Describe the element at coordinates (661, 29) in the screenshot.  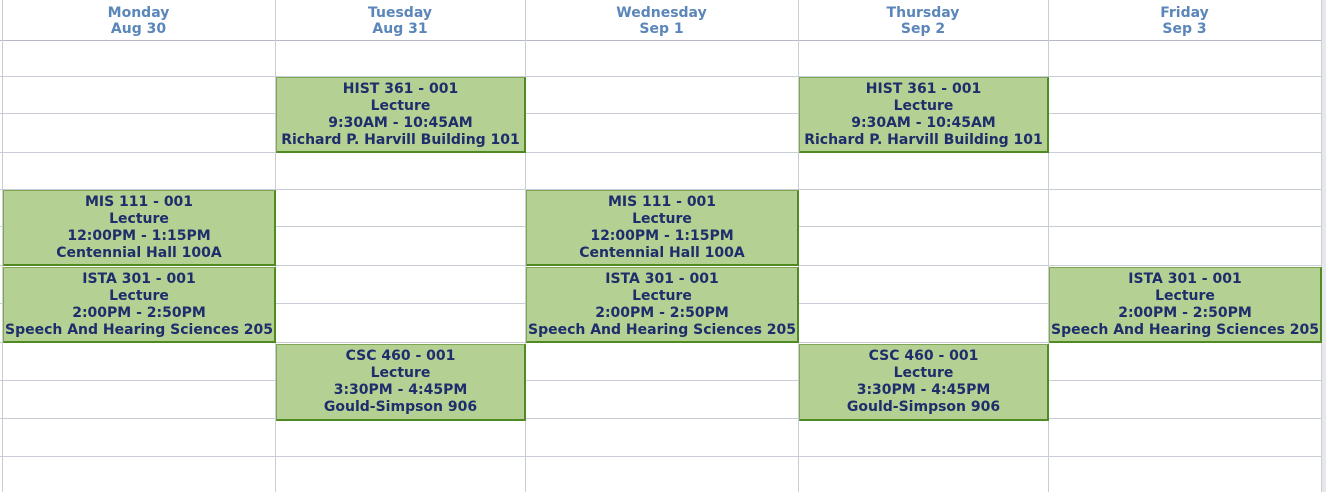
I see `day-date: Sep 1` at that location.